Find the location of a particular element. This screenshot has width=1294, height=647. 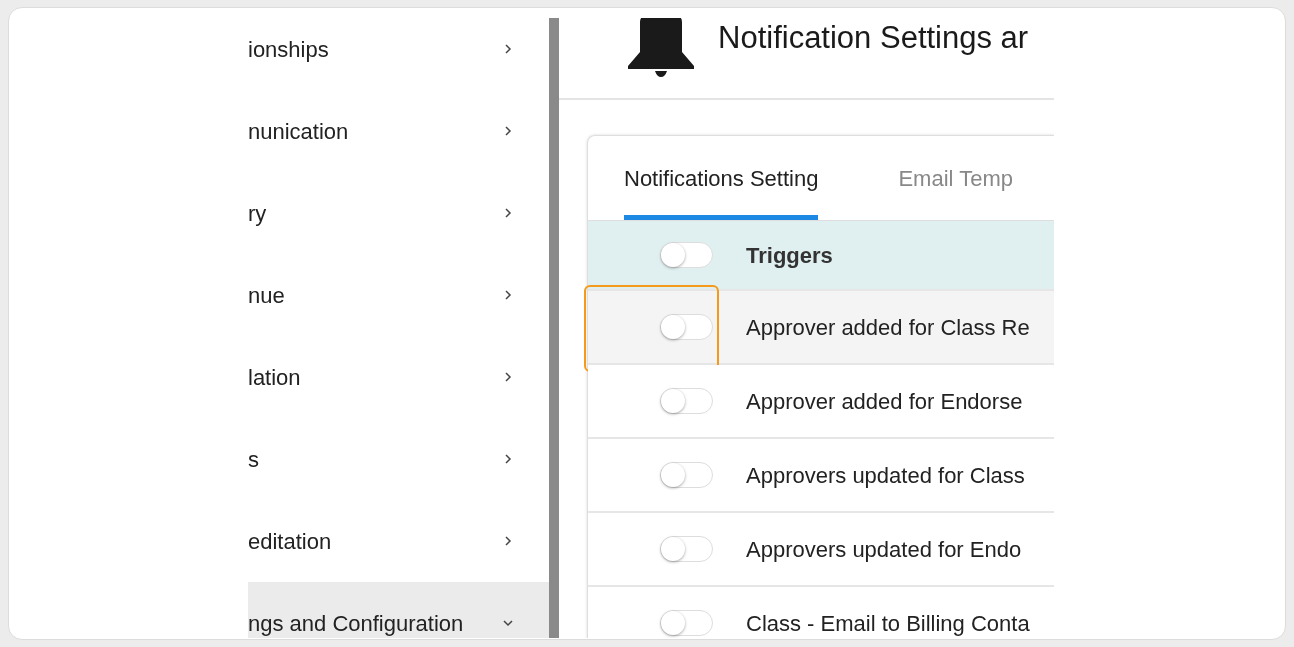

trigger-label: Approver added for Endorse is located at coordinates (884, 401).